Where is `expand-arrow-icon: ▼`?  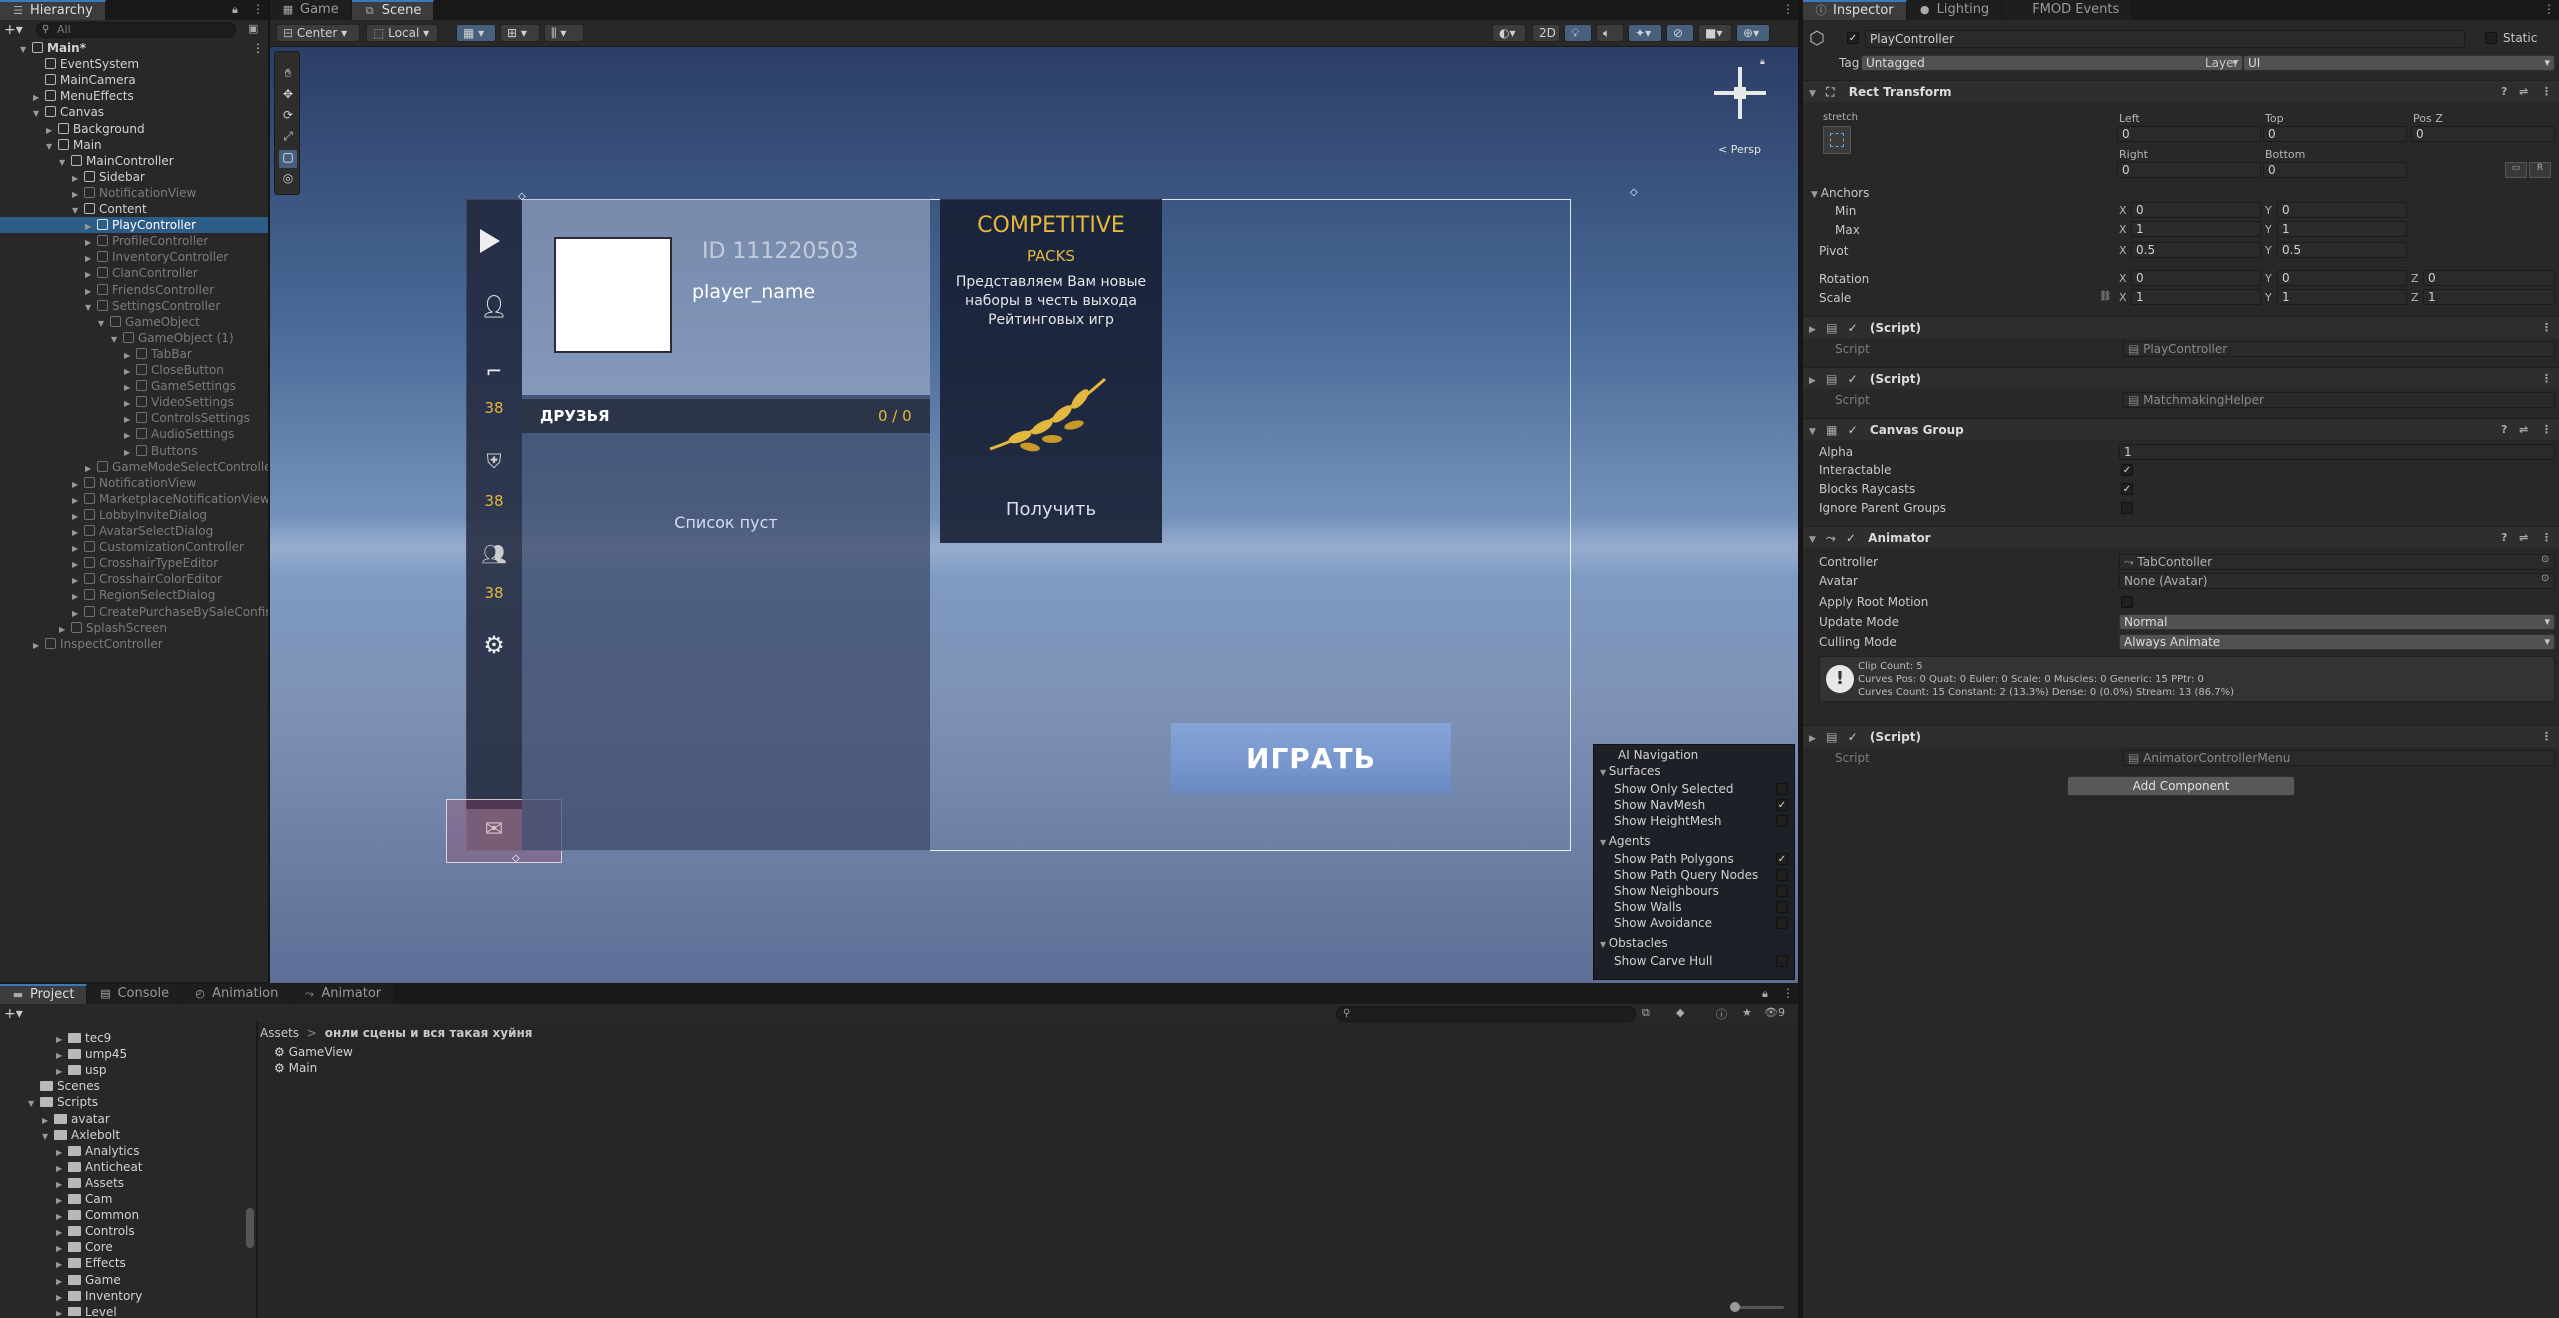 expand-arrow-icon: ▼ is located at coordinates (47, 1137).